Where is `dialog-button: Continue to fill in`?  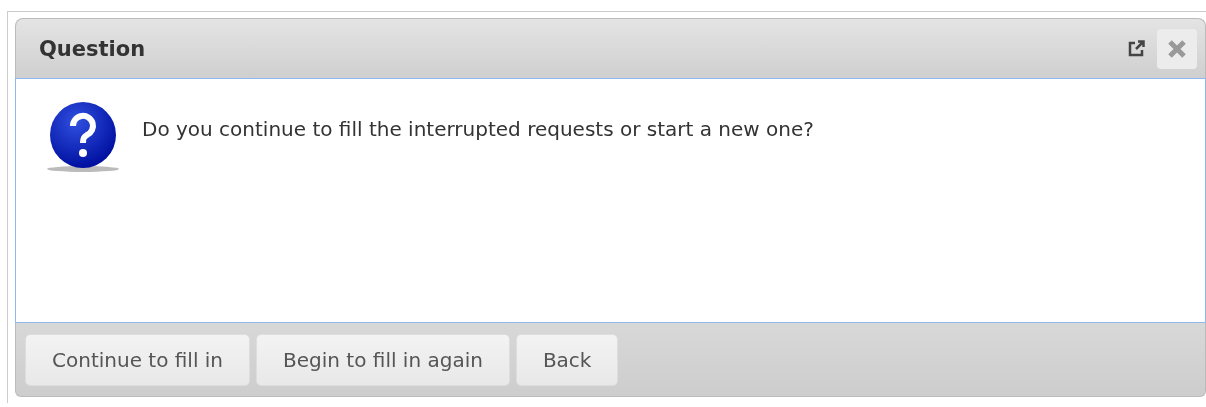 dialog-button: Continue to fill in is located at coordinates (138, 359).